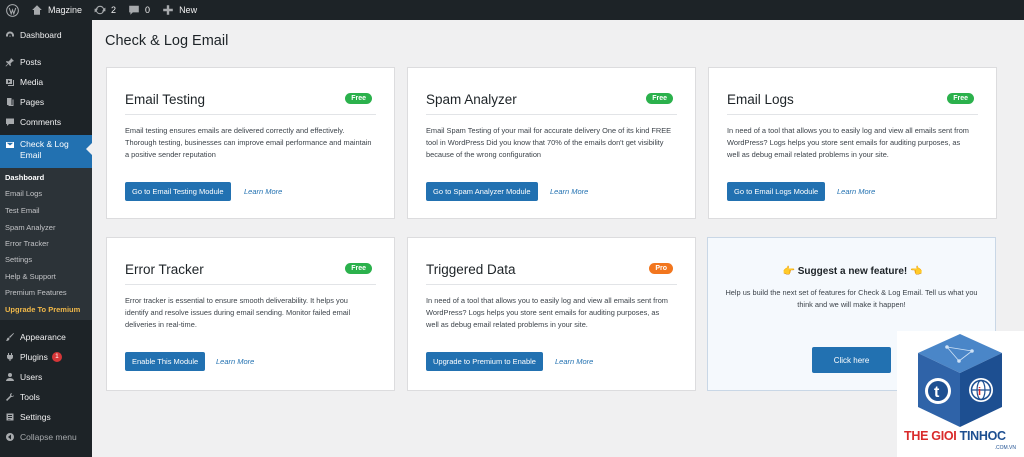  Describe the element at coordinates (30, 227) in the screenshot. I see `submenu-item-spam-analyzer: Spam Analyzer` at that location.